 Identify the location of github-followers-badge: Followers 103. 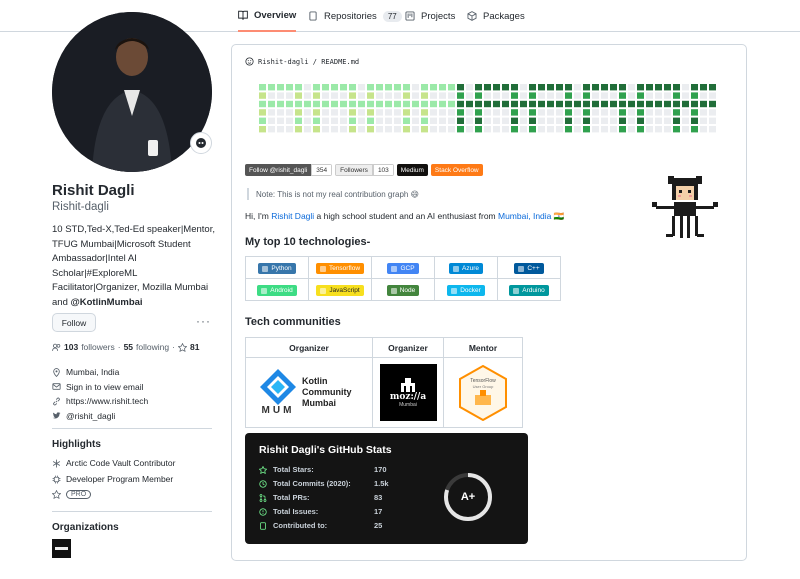
(364, 170).